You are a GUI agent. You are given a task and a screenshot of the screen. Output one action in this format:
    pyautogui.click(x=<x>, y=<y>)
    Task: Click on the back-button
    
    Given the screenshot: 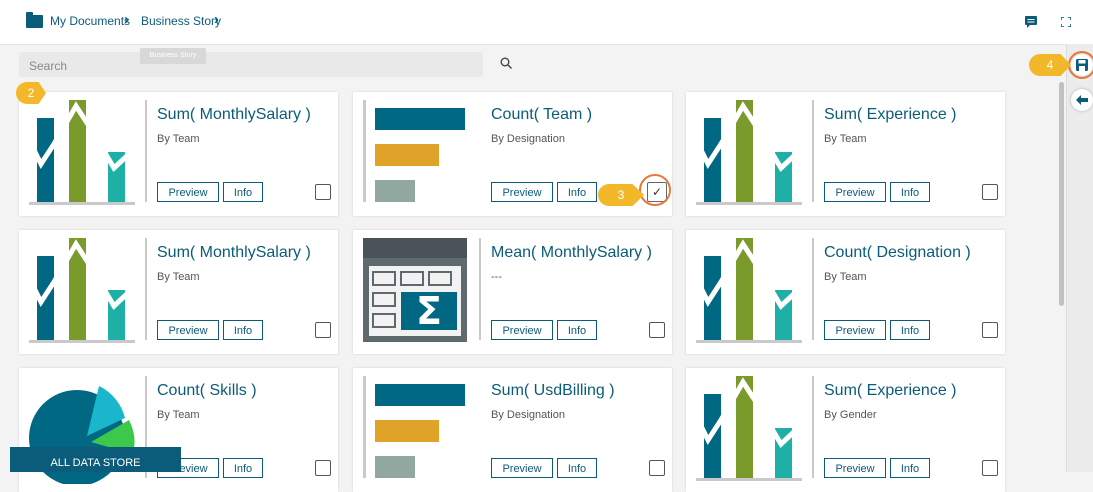 What is the action you would take?
    pyautogui.click(x=1082, y=100)
    